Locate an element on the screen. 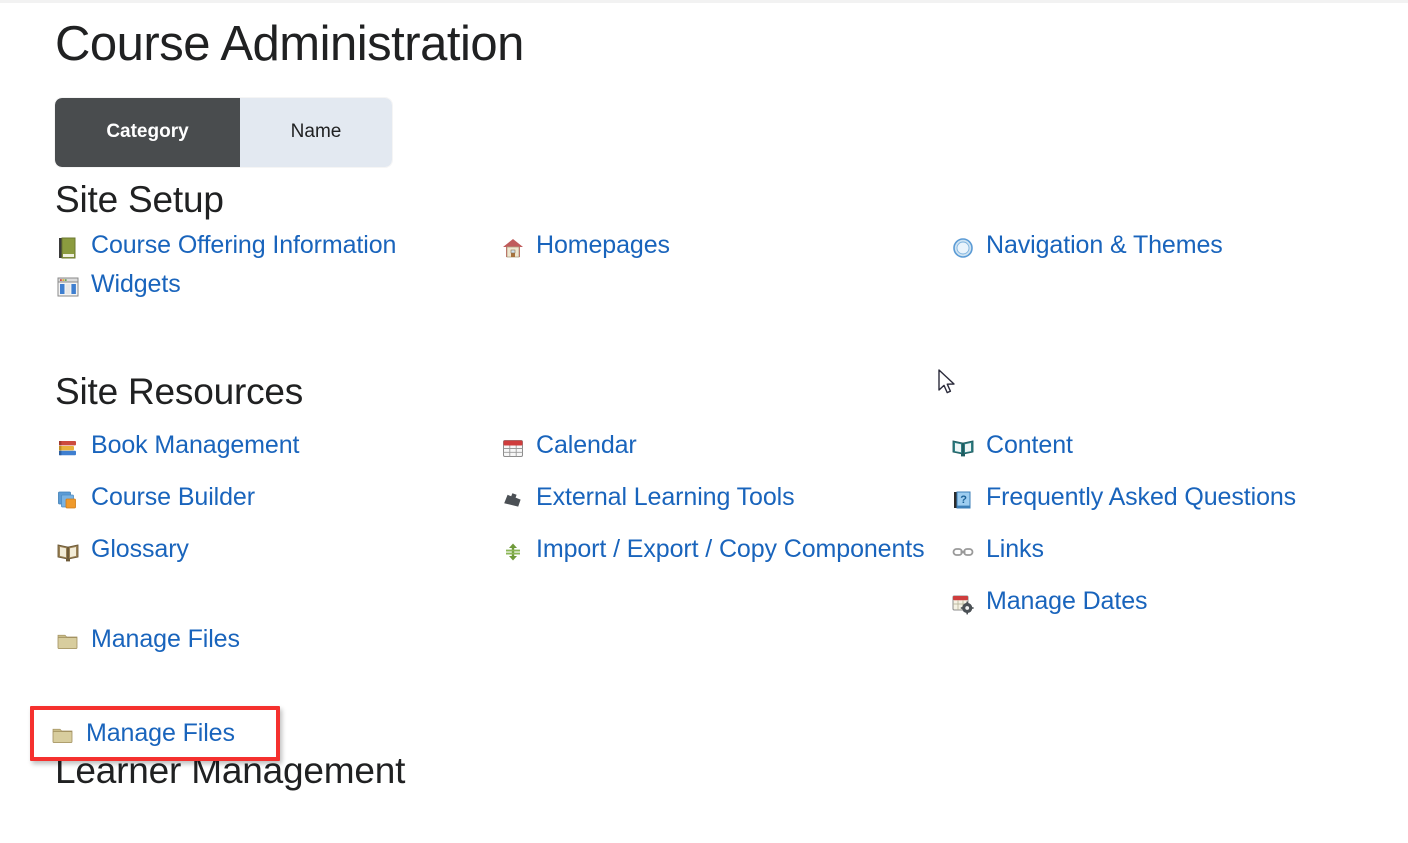  link-import-export-copy-components: Import / Export / Copy Components is located at coordinates (720, 550).